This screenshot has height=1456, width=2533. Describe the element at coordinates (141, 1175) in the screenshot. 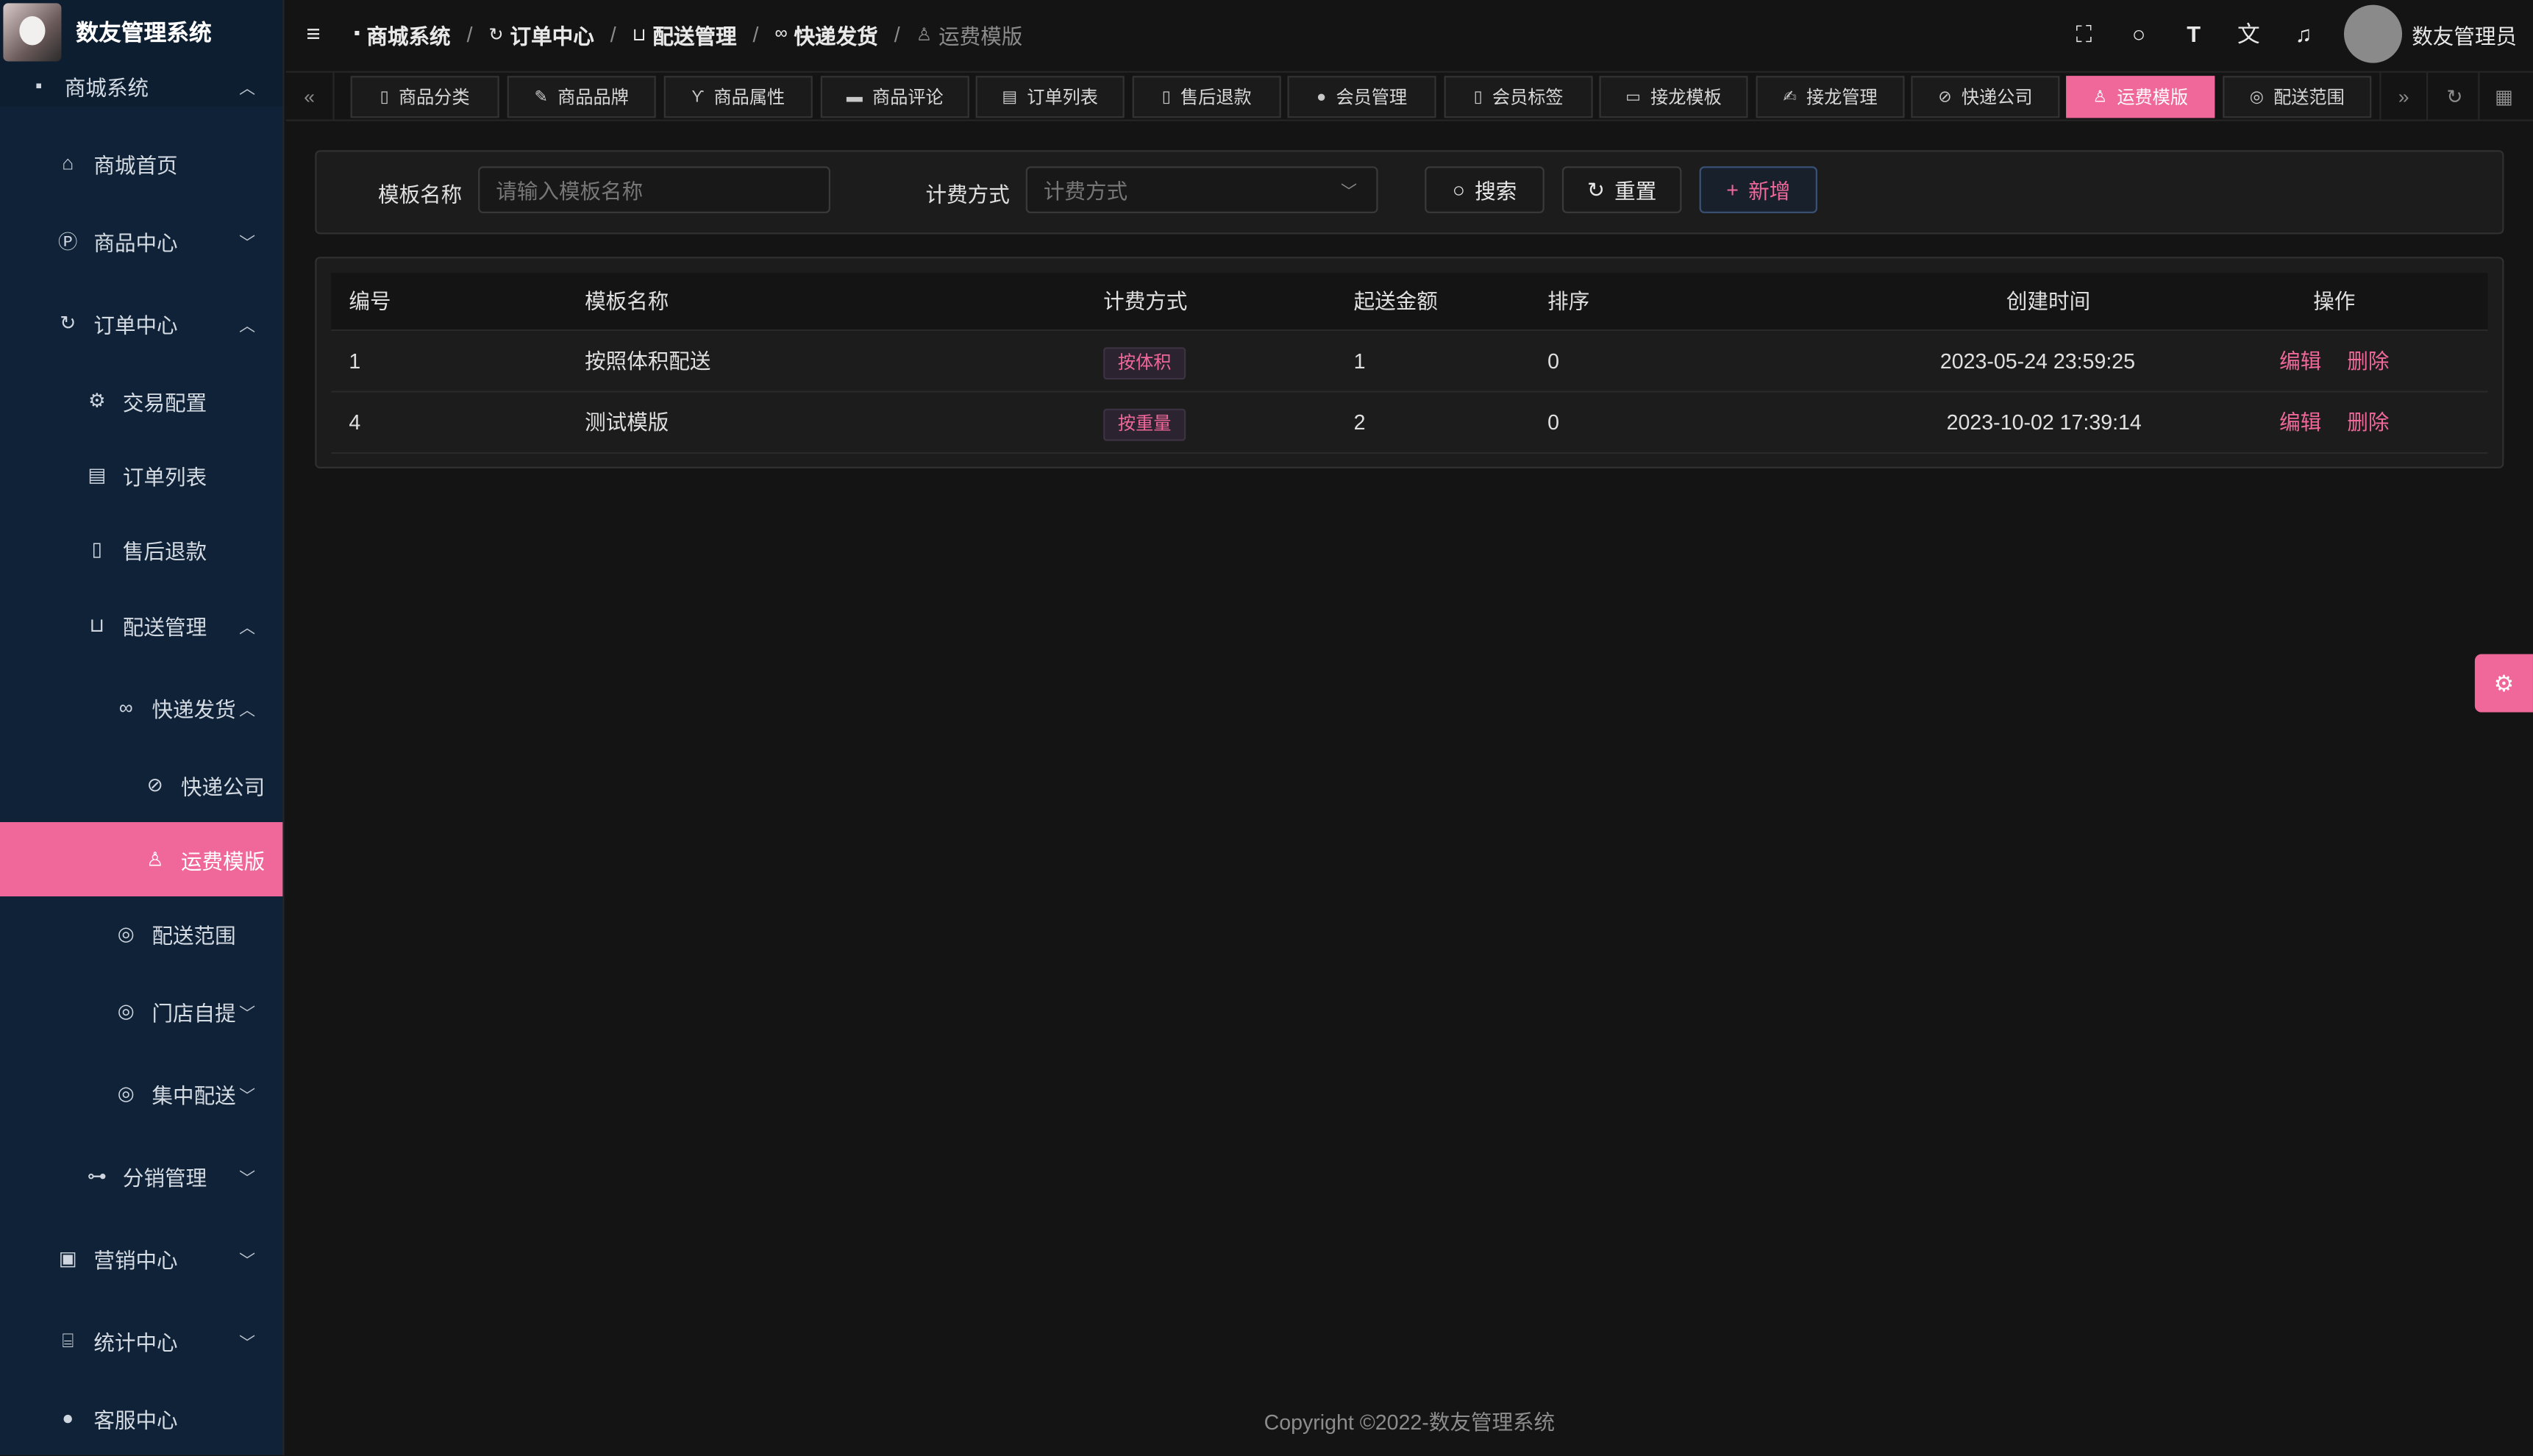

I see `sidebar-item-distribution: ⊶ 分销管理 ﹀` at that location.